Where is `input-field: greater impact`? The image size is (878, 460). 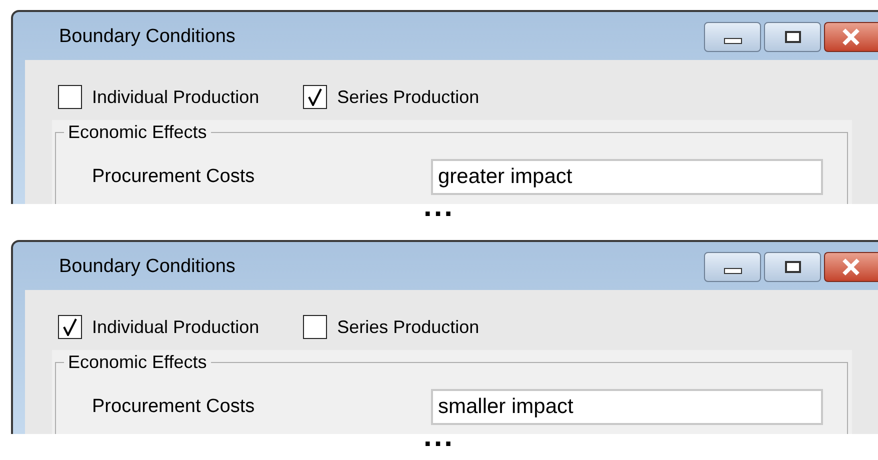 input-field: greater impact is located at coordinates (627, 177).